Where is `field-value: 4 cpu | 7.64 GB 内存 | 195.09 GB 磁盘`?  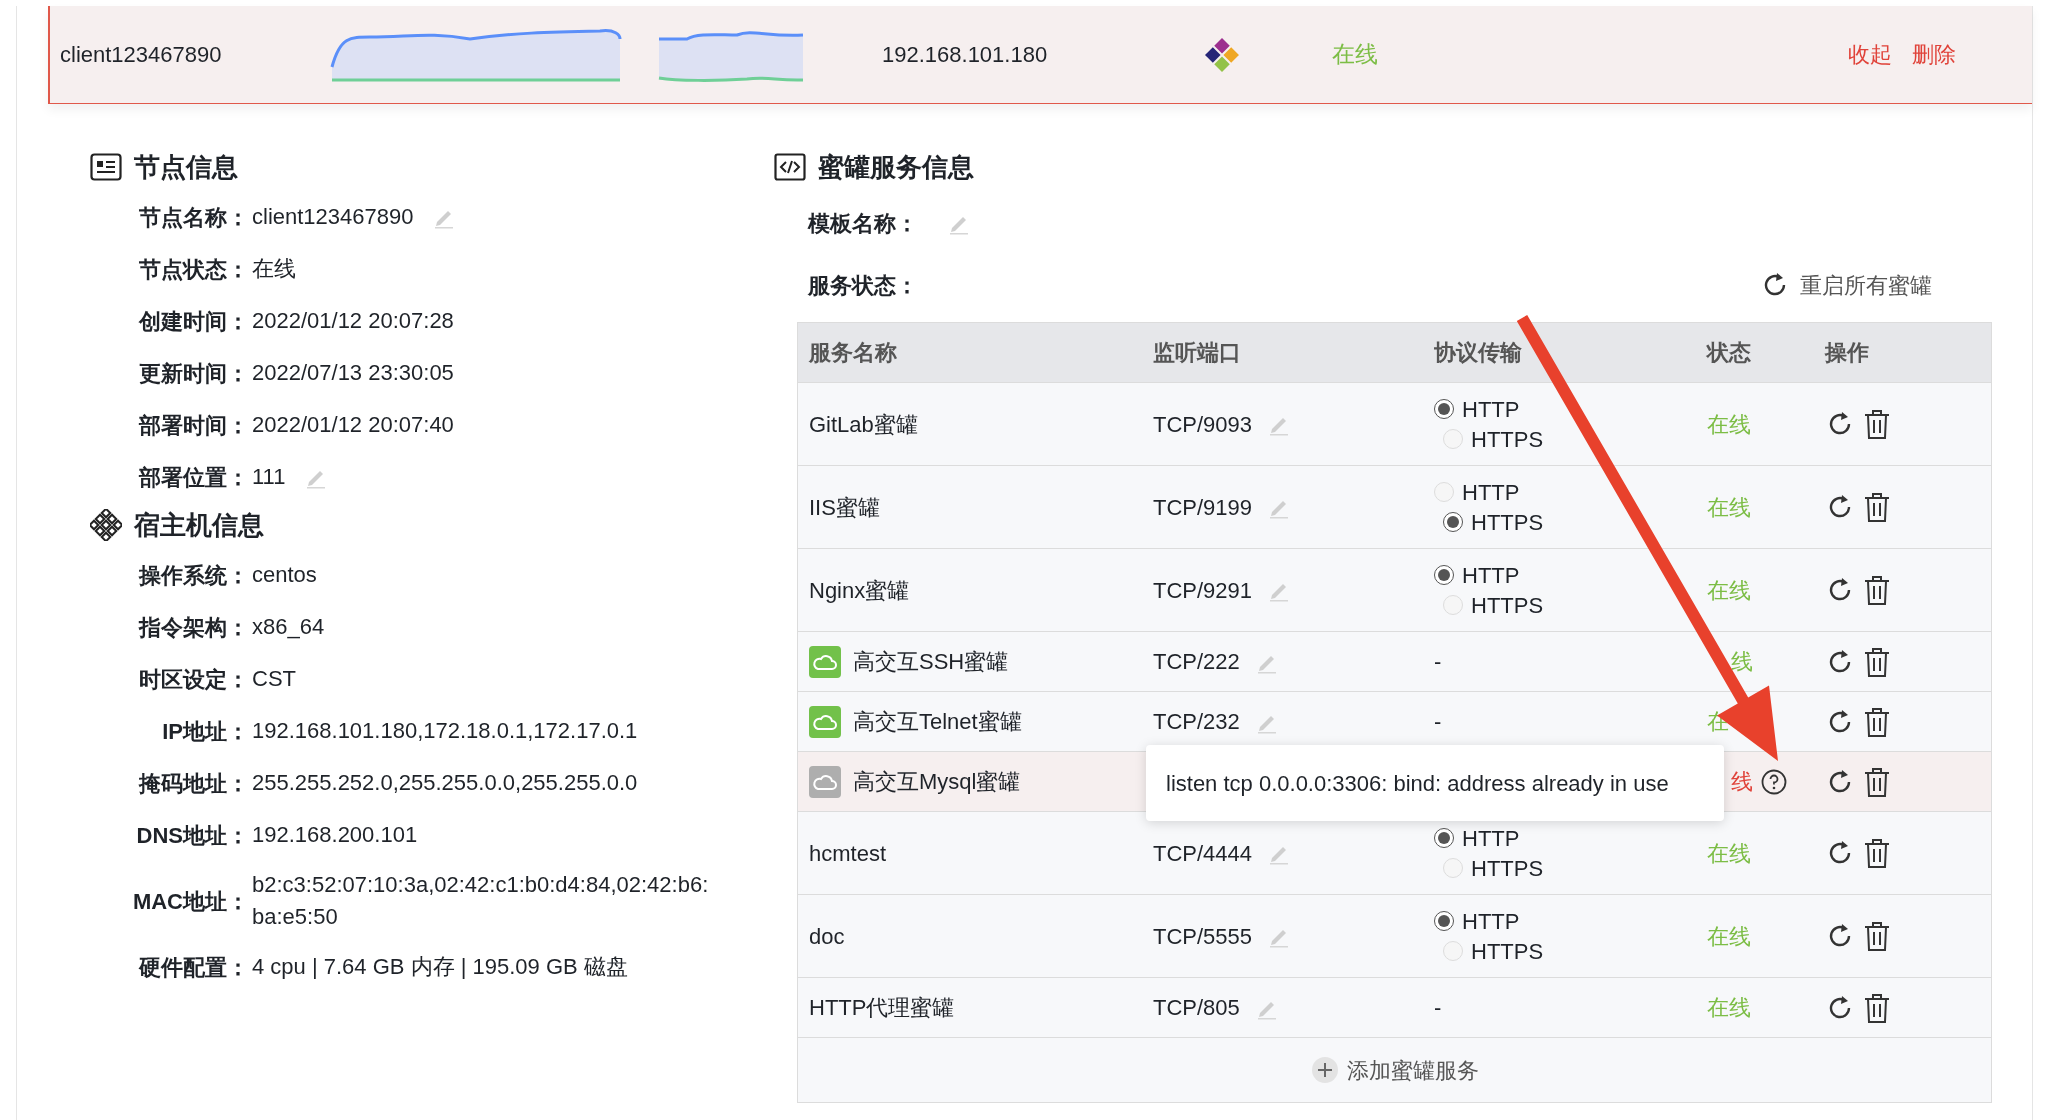 field-value: 4 cpu | 7.64 GB 内存 | 195.09 GB 磁盘 is located at coordinates (440, 967).